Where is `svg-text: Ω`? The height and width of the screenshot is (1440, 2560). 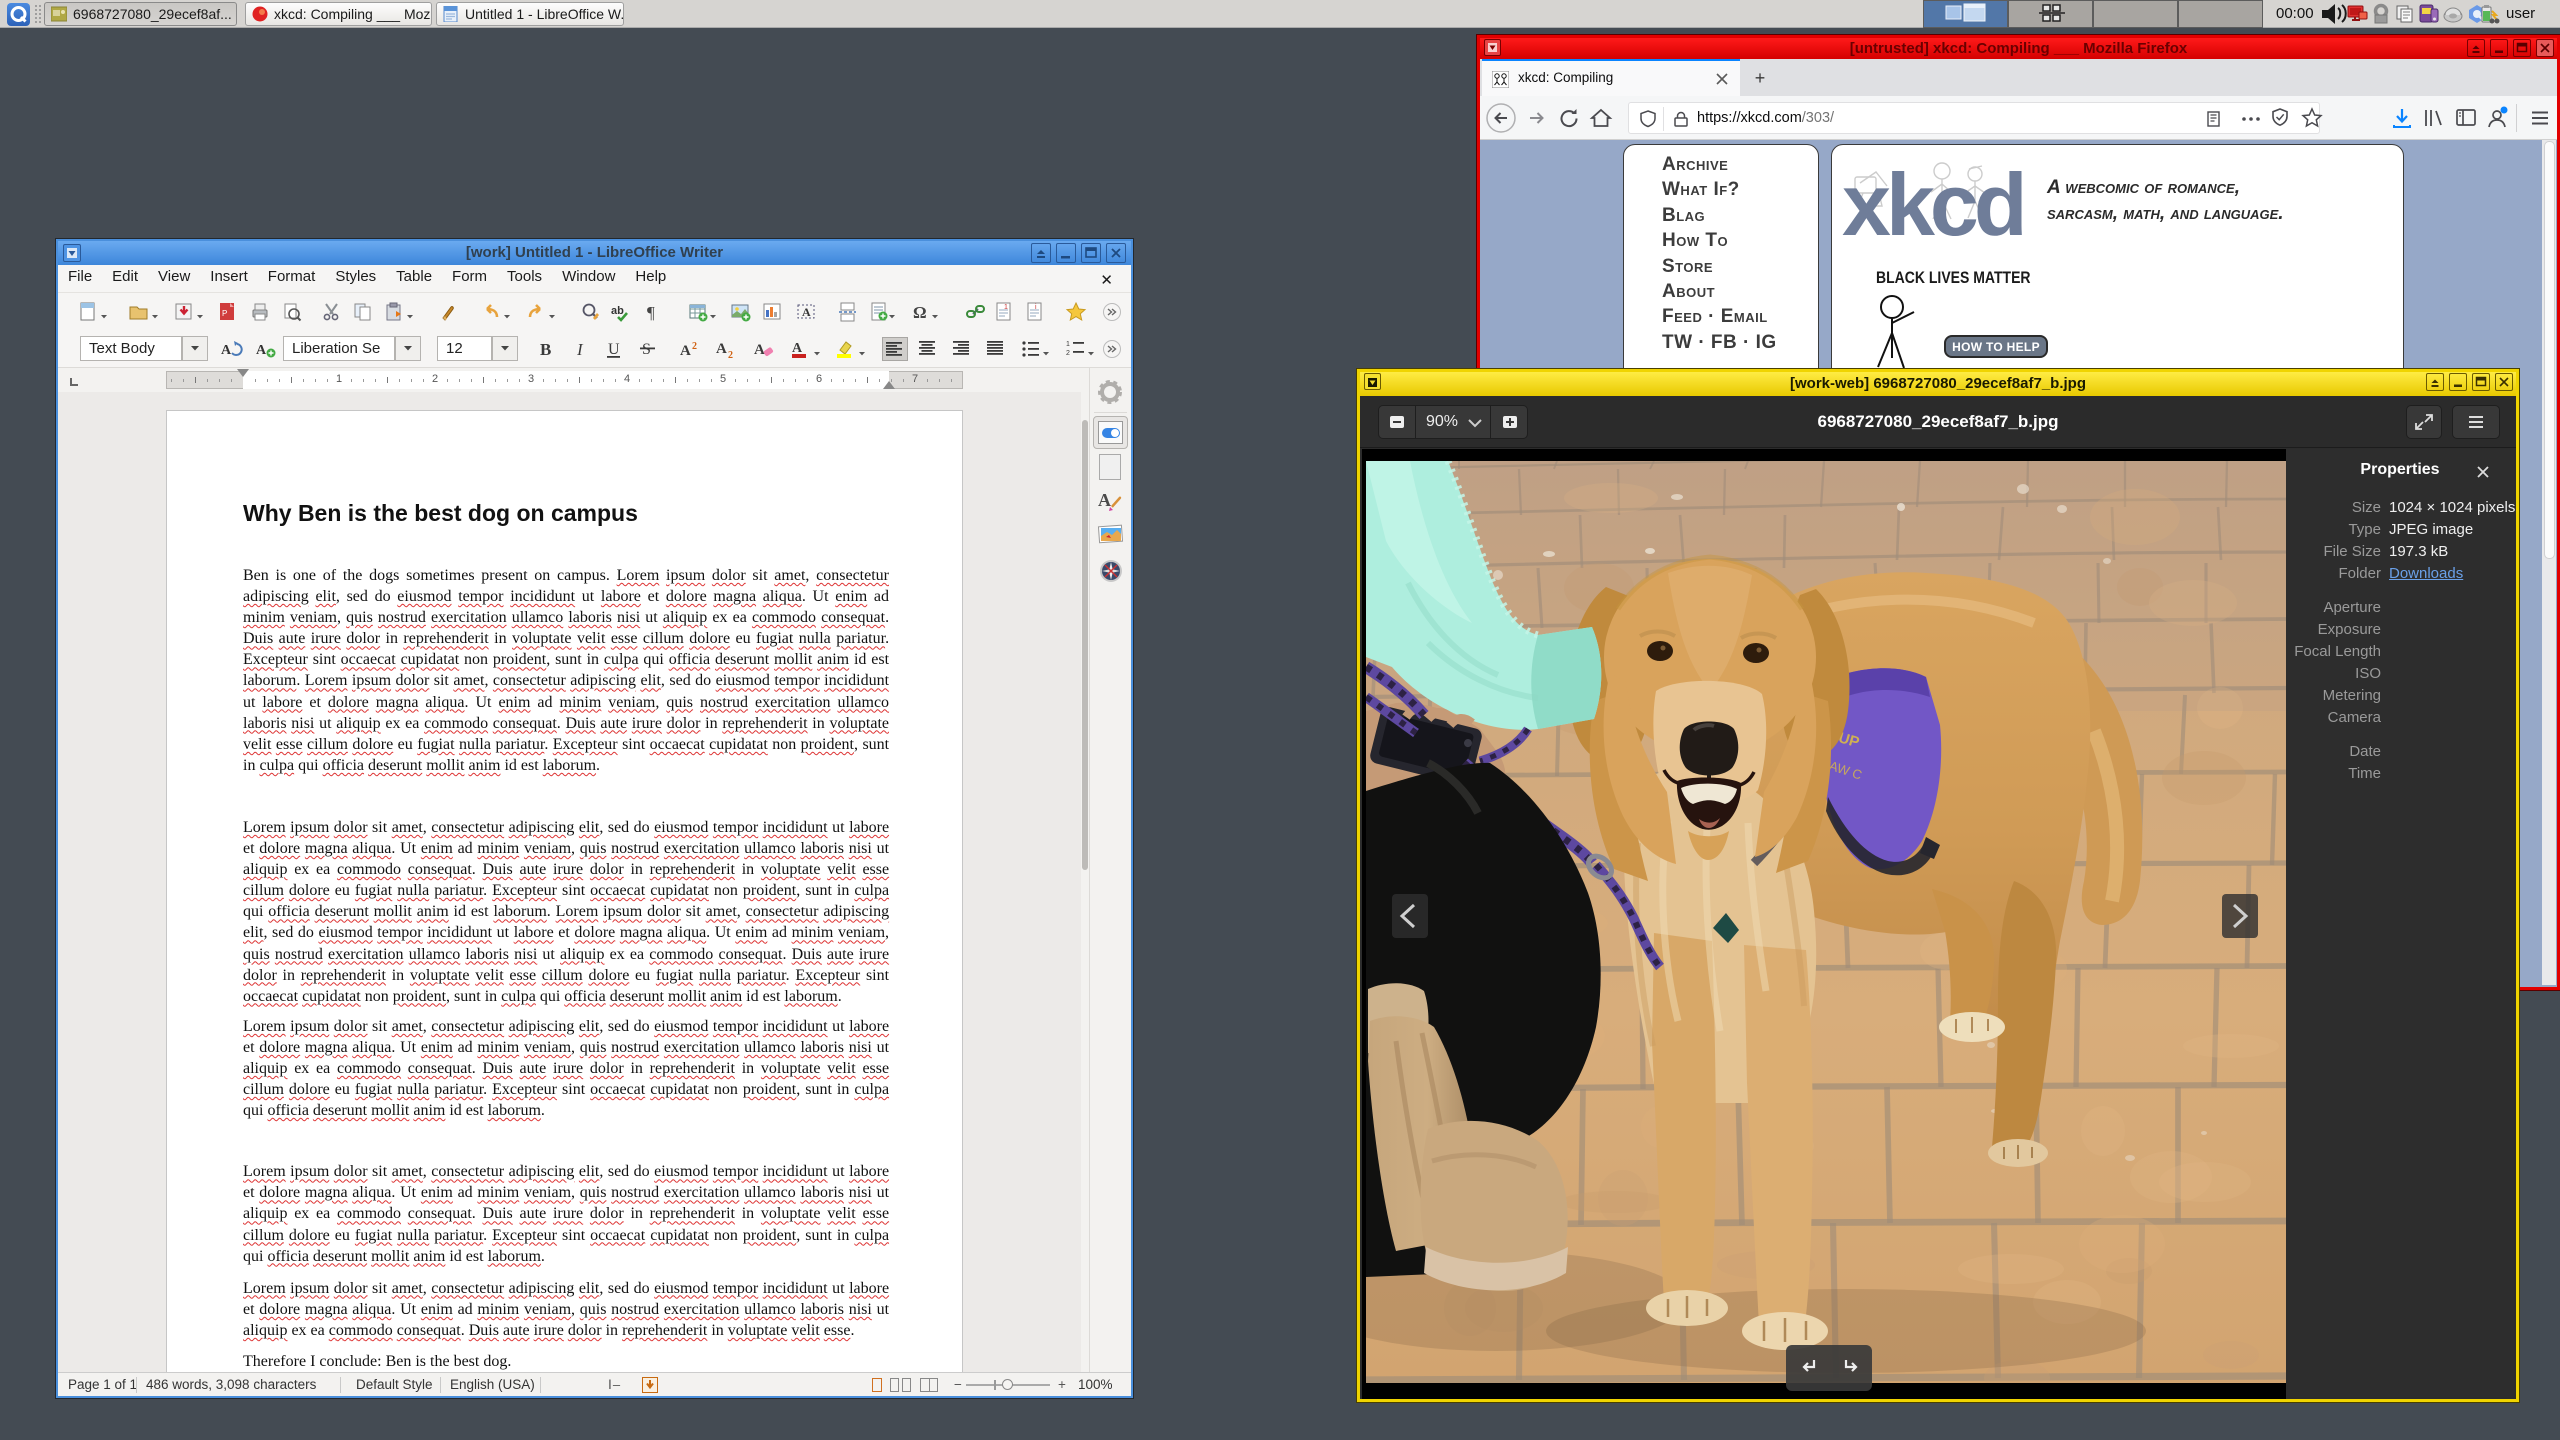
svg-text: Ω is located at coordinates (920, 312).